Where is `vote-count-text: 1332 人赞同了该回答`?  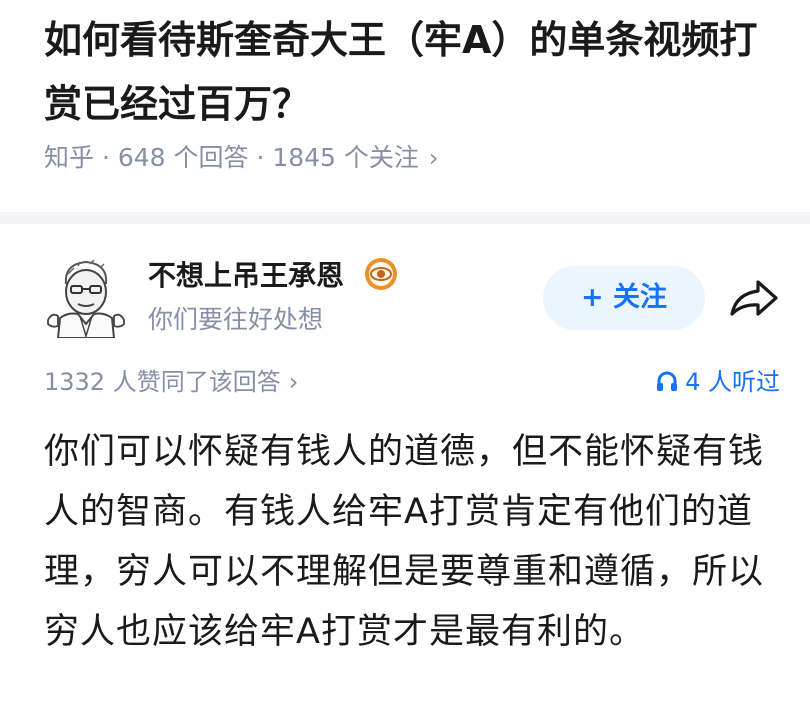
vote-count-text: 1332 人赞同了该回答 is located at coordinates (162, 382).